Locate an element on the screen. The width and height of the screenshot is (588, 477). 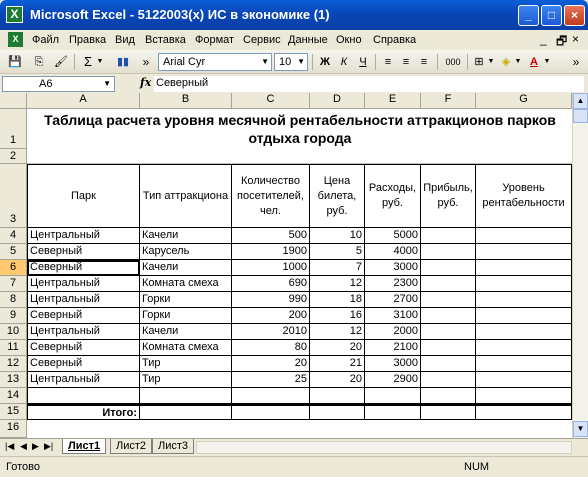
table-cell: Горки is located at coordinates (186, 316).